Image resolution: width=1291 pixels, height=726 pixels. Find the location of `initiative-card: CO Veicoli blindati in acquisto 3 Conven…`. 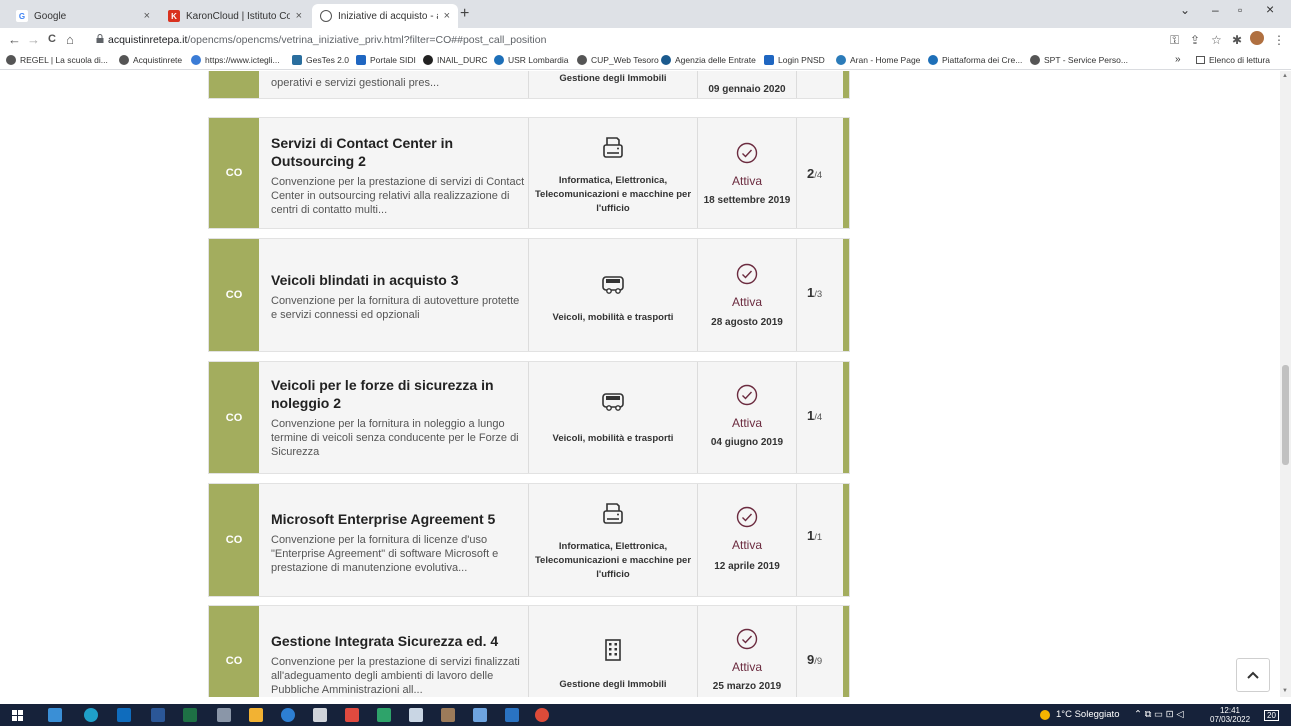

initiative-card: CO Veicoli blindati in acquisto 3 Conven… is located at coordinates (529, 295).